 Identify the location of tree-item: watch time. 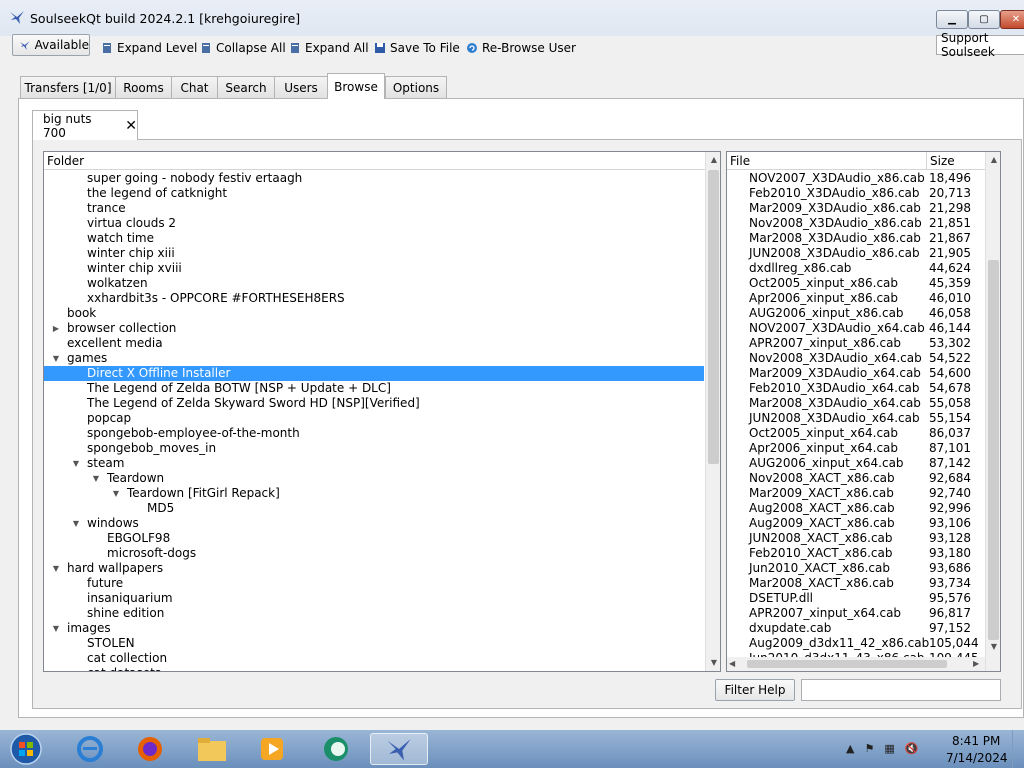
(374, 238).